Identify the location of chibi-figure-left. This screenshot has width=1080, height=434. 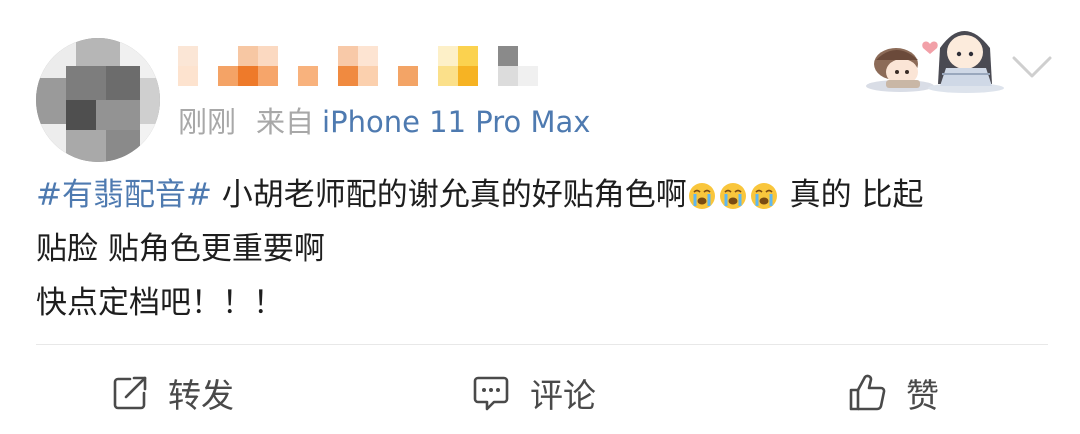
(900, 70).